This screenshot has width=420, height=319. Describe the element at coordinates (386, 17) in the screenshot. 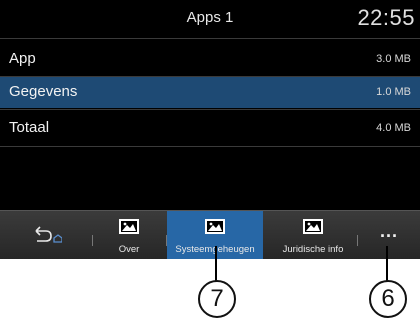

I see `clock: 22:55` at that location.